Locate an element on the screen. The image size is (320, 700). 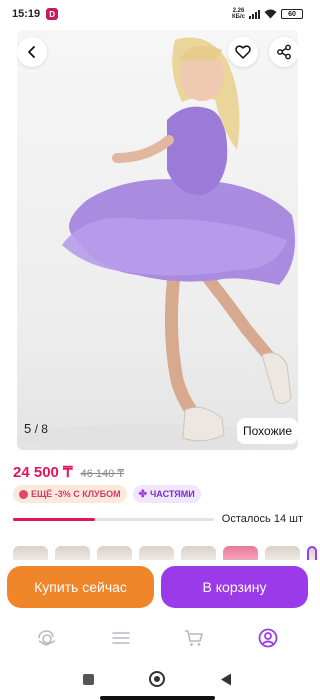
wifi-icon is located at coordinates (270, 14).